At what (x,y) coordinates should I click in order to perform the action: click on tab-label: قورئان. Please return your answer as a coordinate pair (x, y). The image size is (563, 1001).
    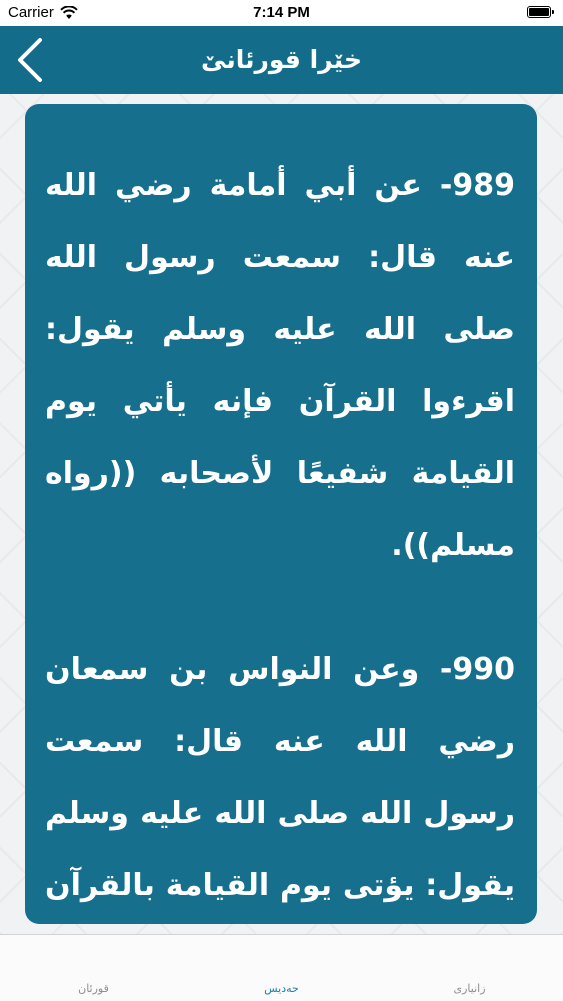
    Looking at the image, I should click on (93, 988).